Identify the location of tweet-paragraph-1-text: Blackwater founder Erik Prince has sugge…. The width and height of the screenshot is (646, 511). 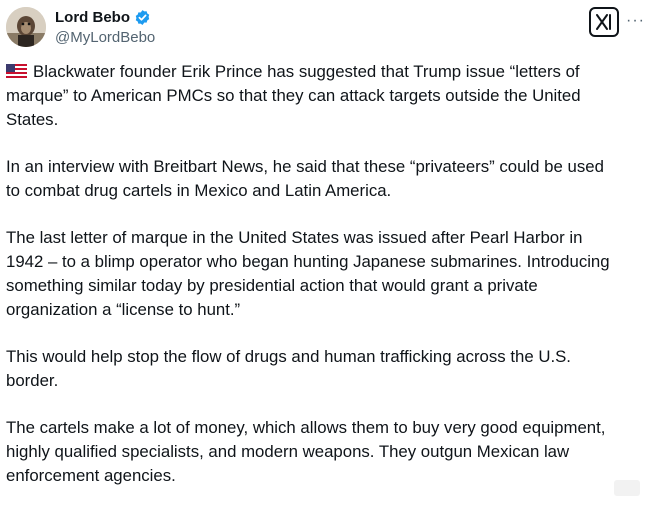
(293, 95).